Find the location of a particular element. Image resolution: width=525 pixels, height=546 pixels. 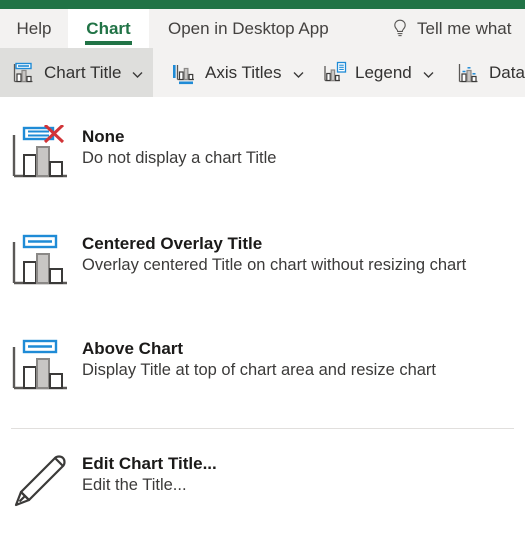

ribbon-button-chart-title: Chart Title is located at coordinates (76, 72).